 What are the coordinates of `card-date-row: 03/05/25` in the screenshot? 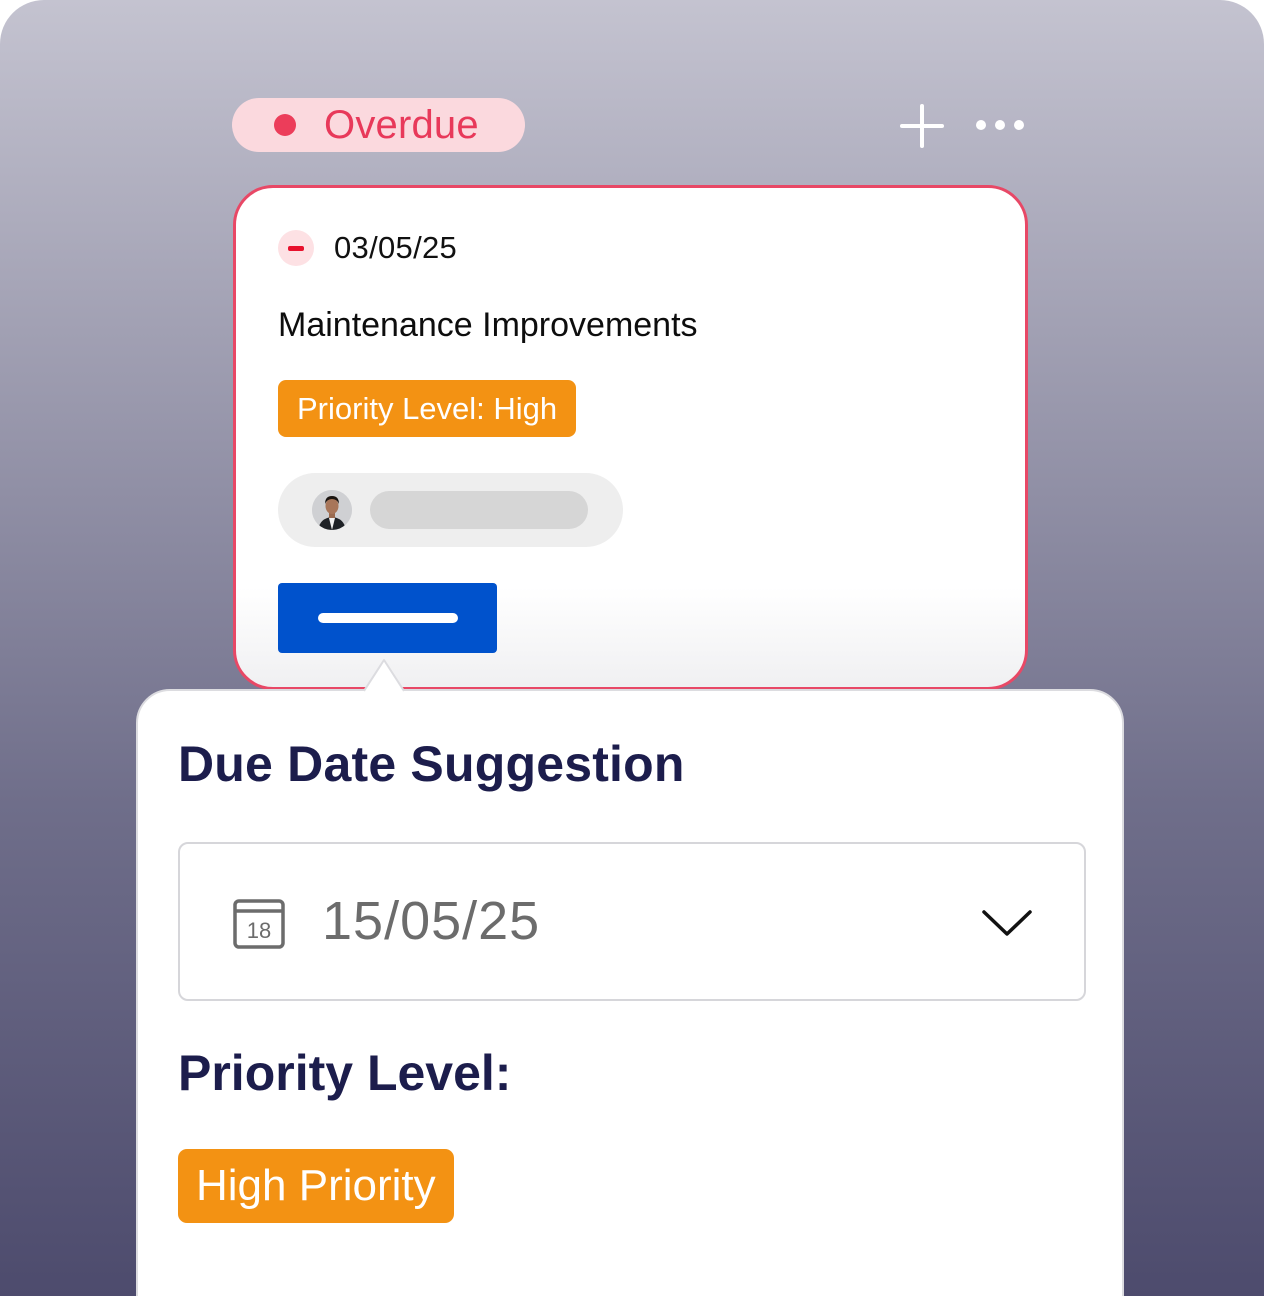 It's located at (367, 248).